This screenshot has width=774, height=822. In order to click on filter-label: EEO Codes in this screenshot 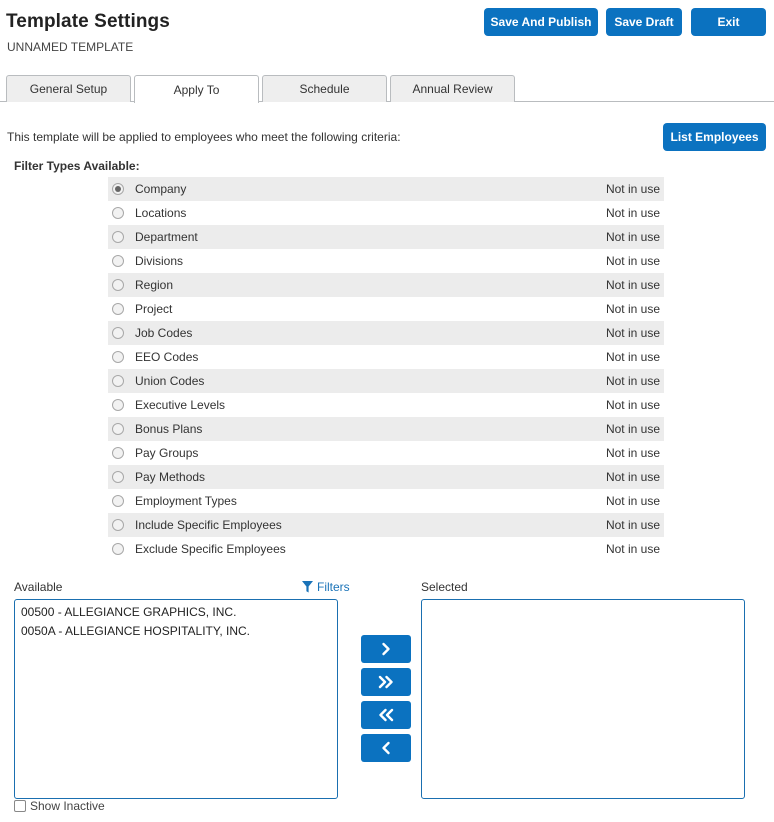, I will do `click(167, 357)`.